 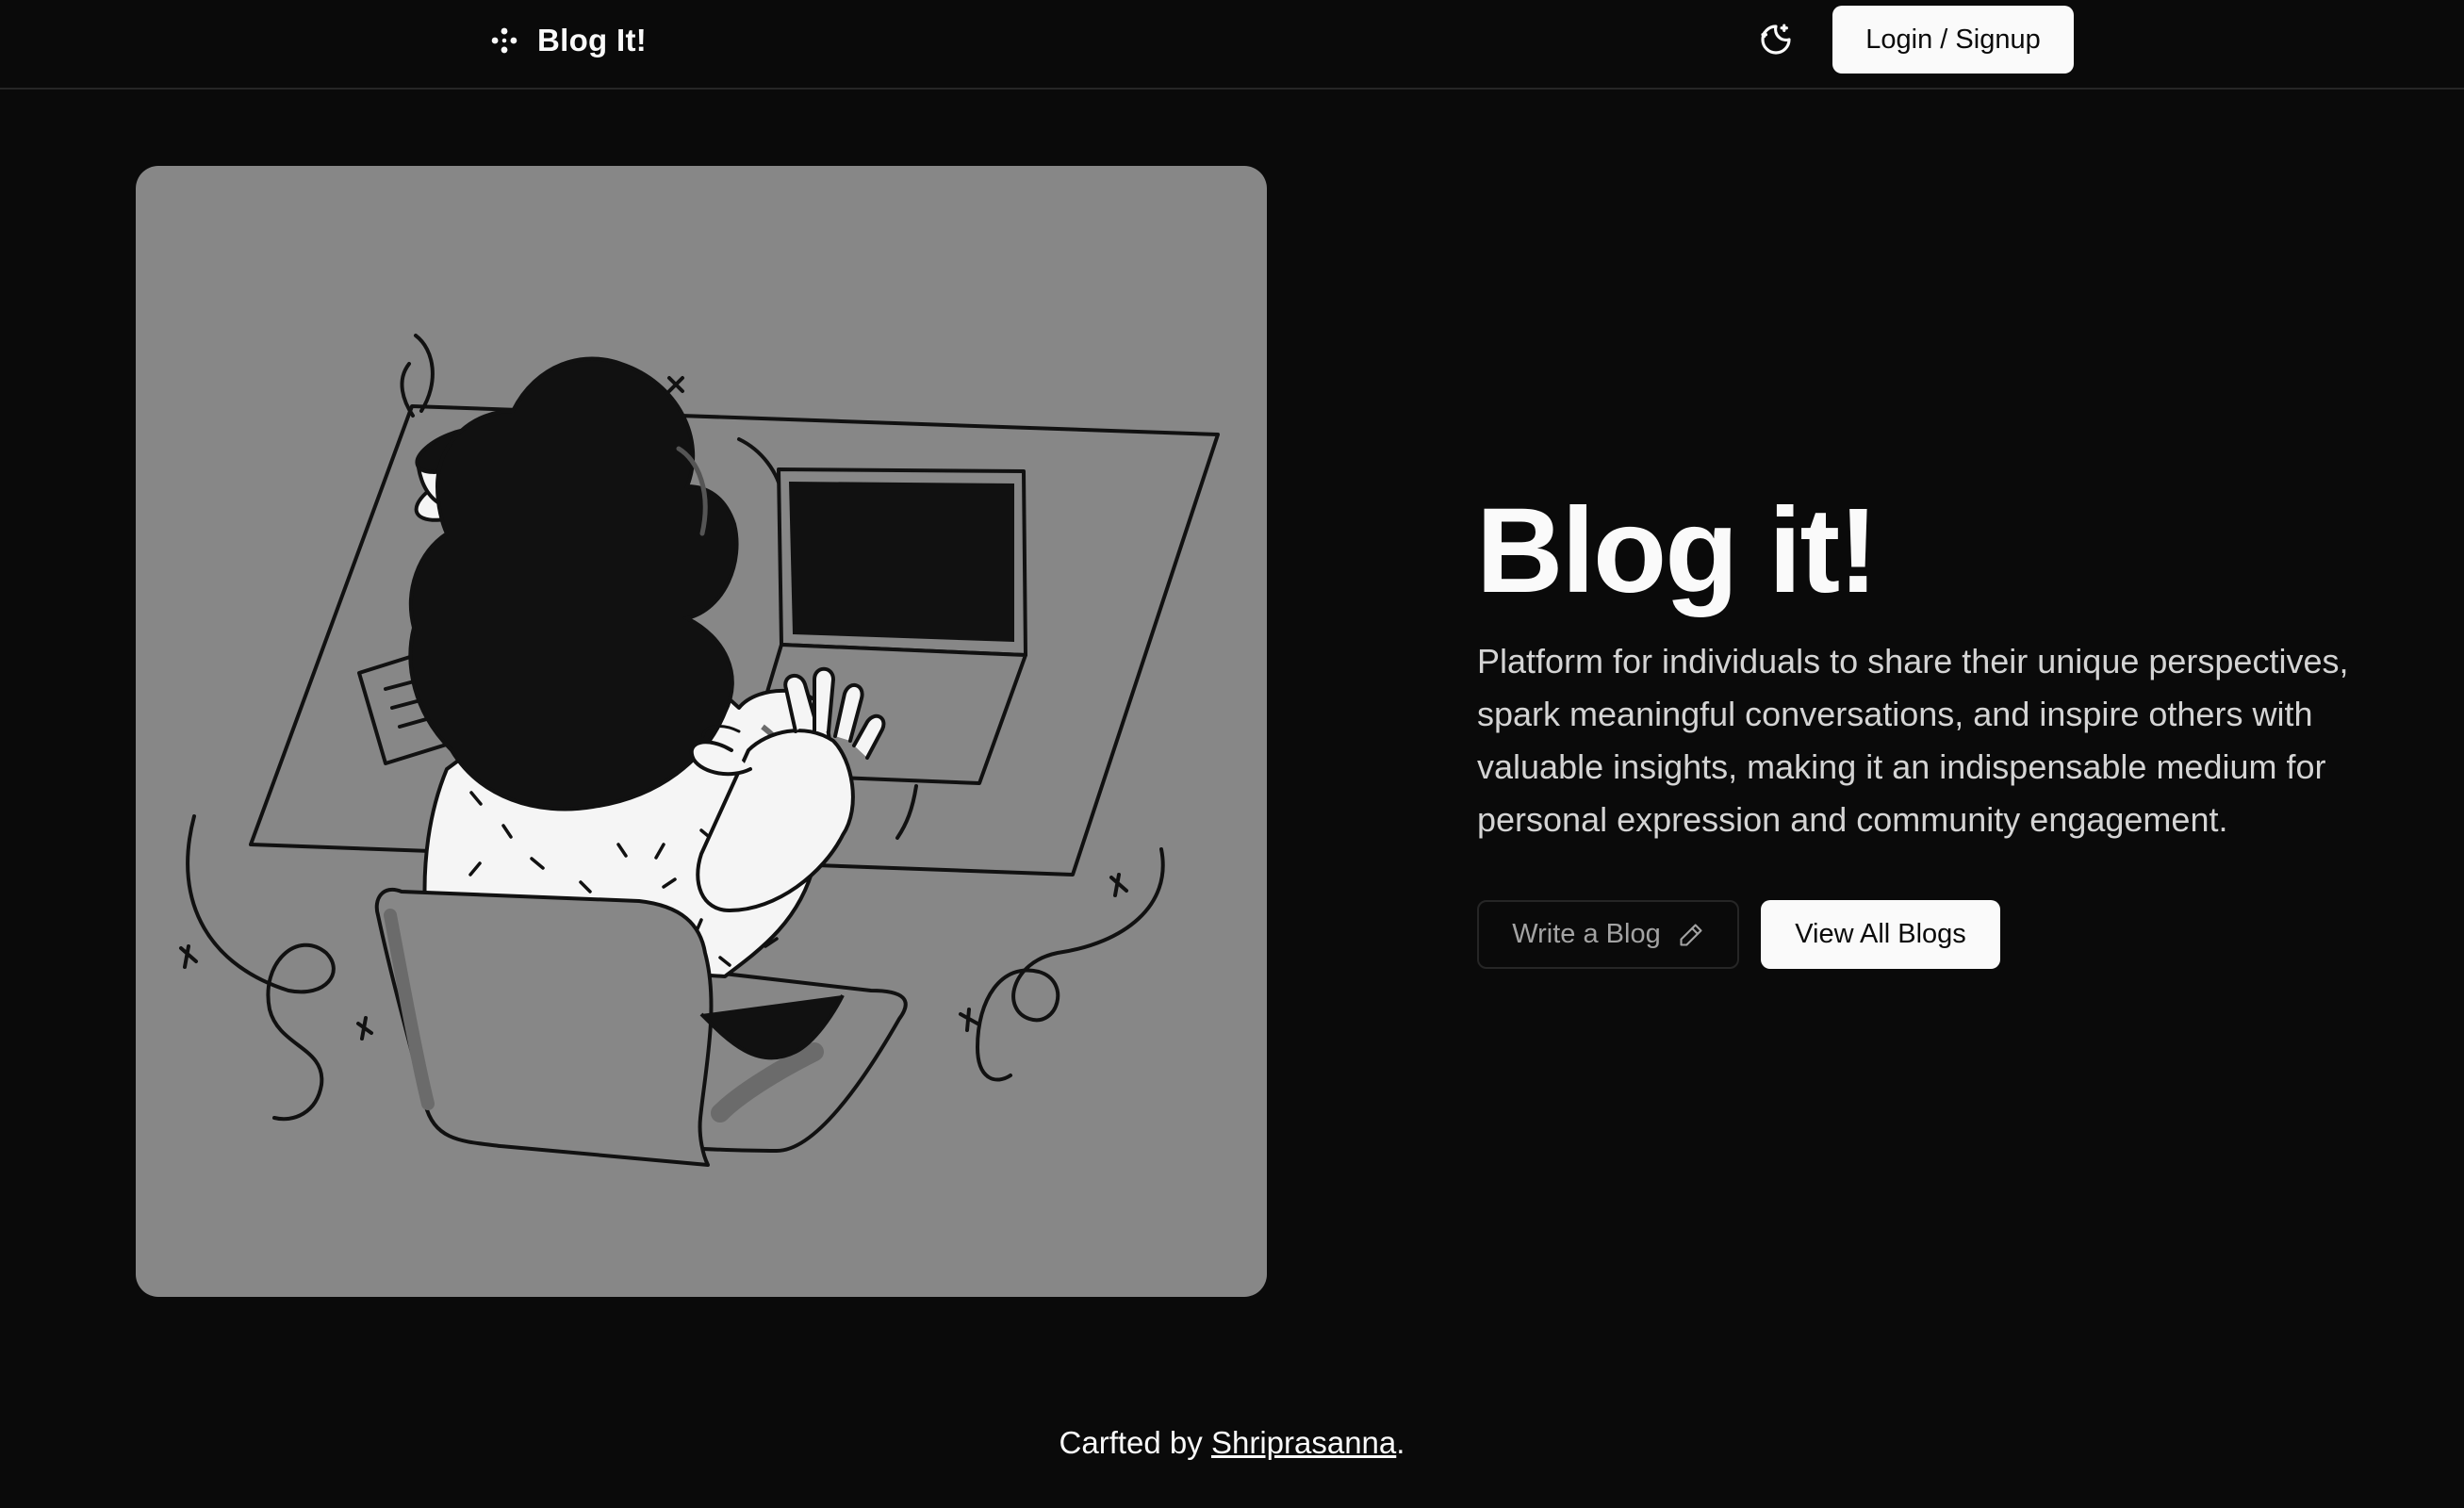 I want to click on theme-toggle-button, so click(x=1775, y=39).